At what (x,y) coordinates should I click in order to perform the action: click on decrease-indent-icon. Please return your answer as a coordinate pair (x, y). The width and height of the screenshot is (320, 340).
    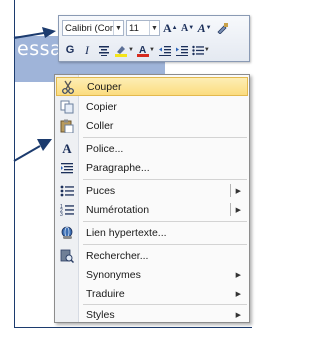
    Looking at the image, I should click on (165, 50).